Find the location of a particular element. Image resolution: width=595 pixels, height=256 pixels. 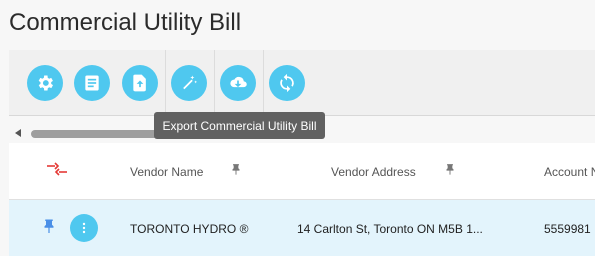

upload-button is located at coordinates (140, 83).